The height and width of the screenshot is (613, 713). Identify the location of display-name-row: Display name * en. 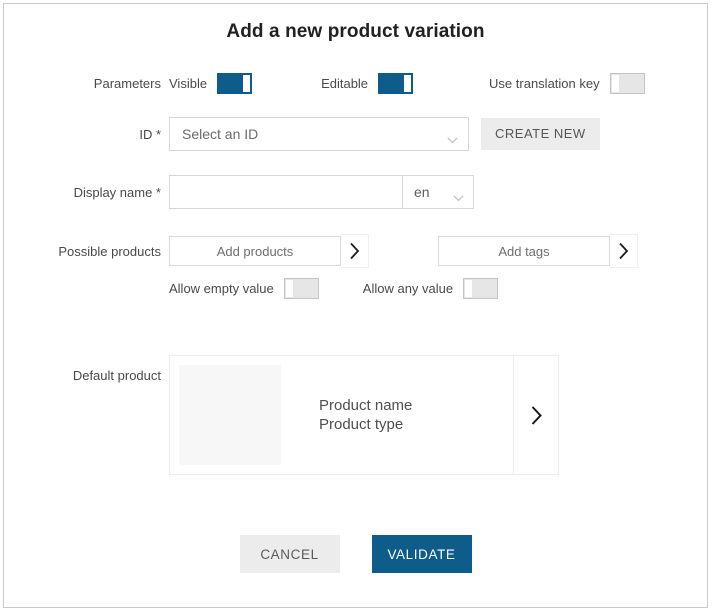
(355, 192).